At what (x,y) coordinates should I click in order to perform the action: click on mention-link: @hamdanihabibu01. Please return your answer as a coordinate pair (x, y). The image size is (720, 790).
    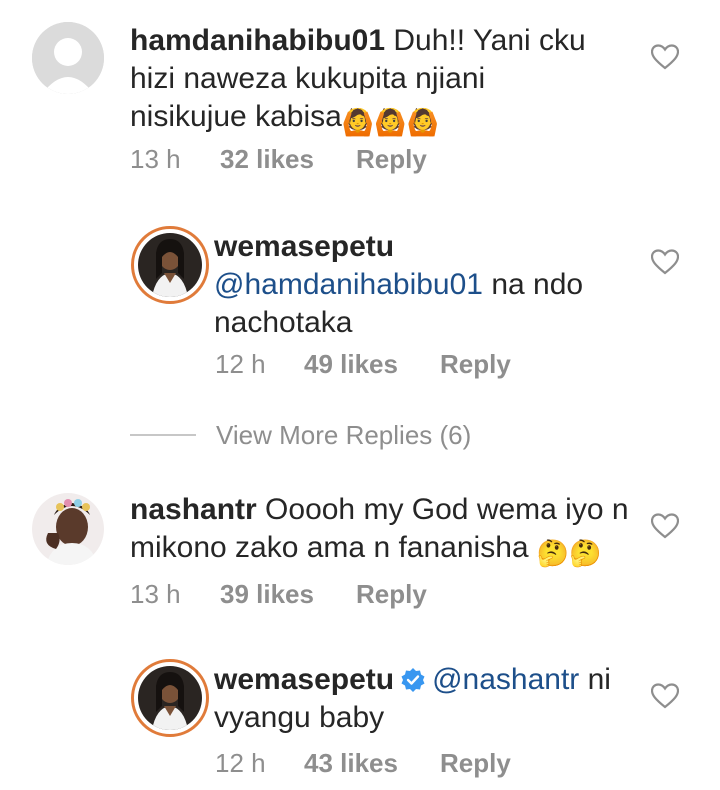
    Looking at the image, I should click on (348, 284).